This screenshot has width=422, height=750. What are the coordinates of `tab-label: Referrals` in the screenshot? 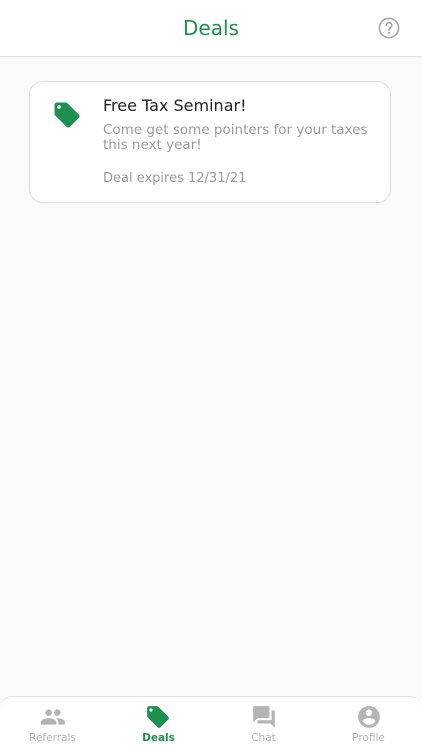 It's located at (52, 738).